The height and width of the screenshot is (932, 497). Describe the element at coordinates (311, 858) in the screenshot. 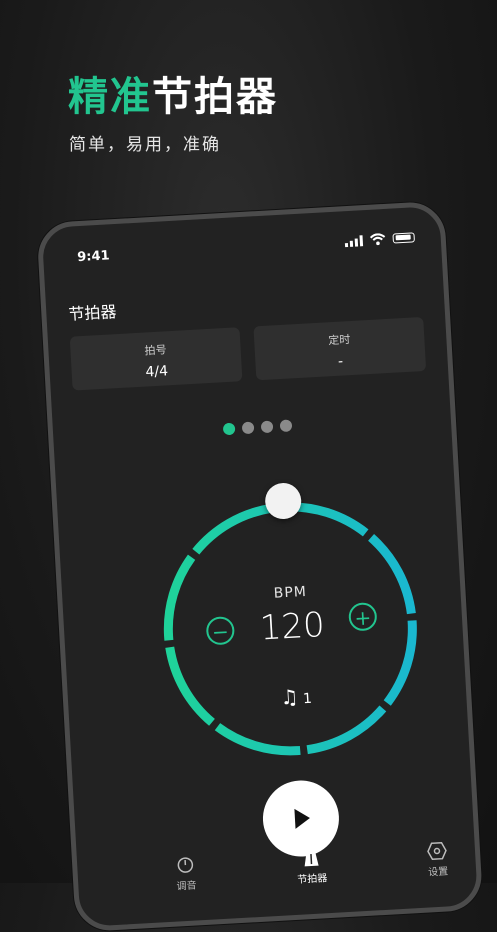

I see `metronome-icon` at that location.